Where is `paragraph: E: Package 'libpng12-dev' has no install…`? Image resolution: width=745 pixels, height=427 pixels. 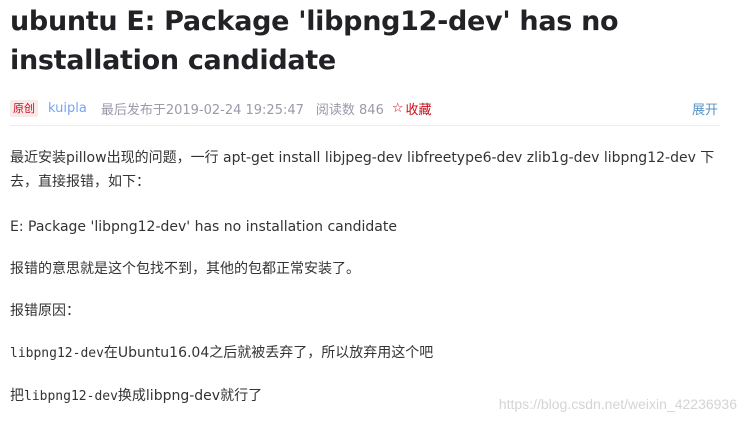
paragraph: E: Package 'libpng12-dev' has no install… is located at coordinates (203, 227).